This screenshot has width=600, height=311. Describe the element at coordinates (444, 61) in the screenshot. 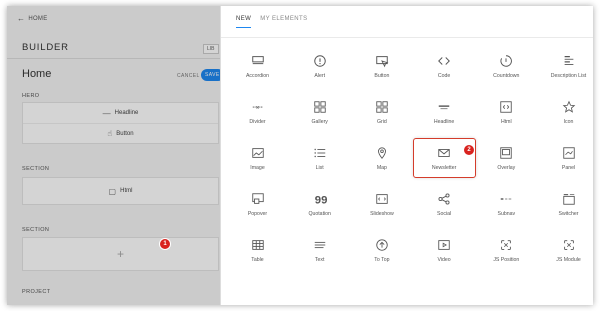

I see `code-icon` at that location.